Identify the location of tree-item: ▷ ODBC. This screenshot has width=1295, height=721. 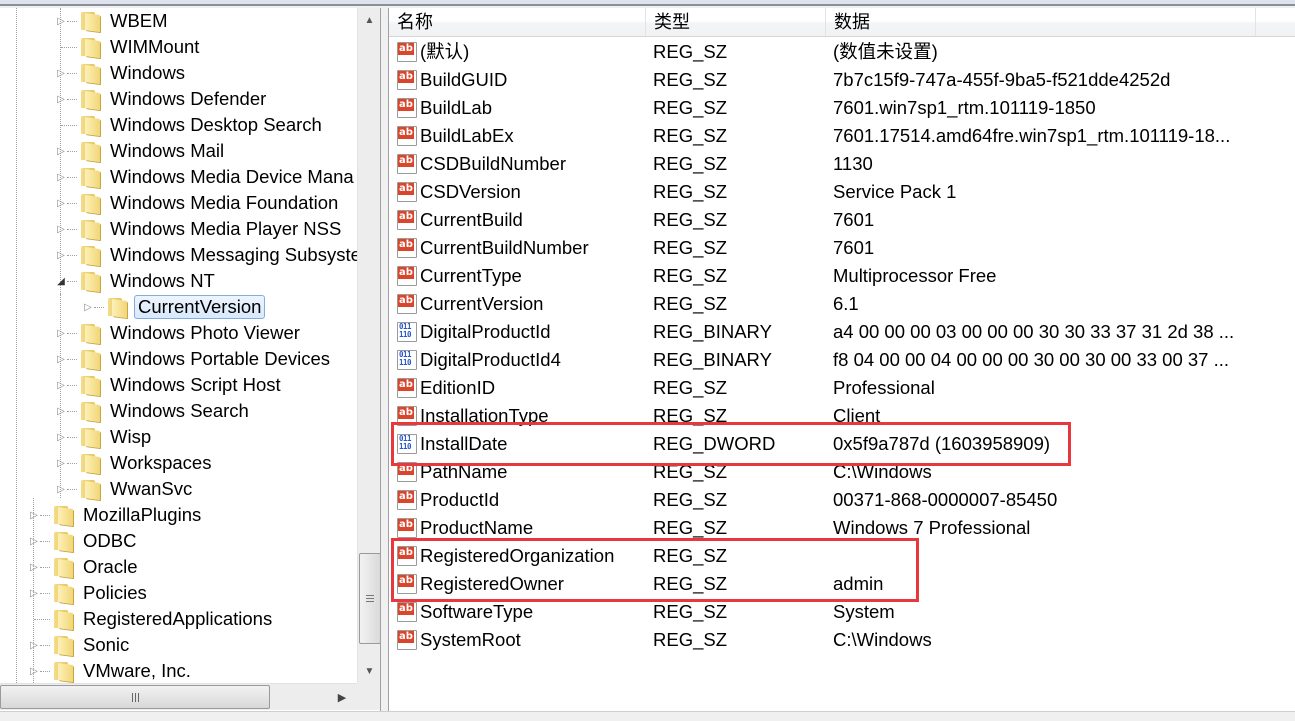
(83, 541).